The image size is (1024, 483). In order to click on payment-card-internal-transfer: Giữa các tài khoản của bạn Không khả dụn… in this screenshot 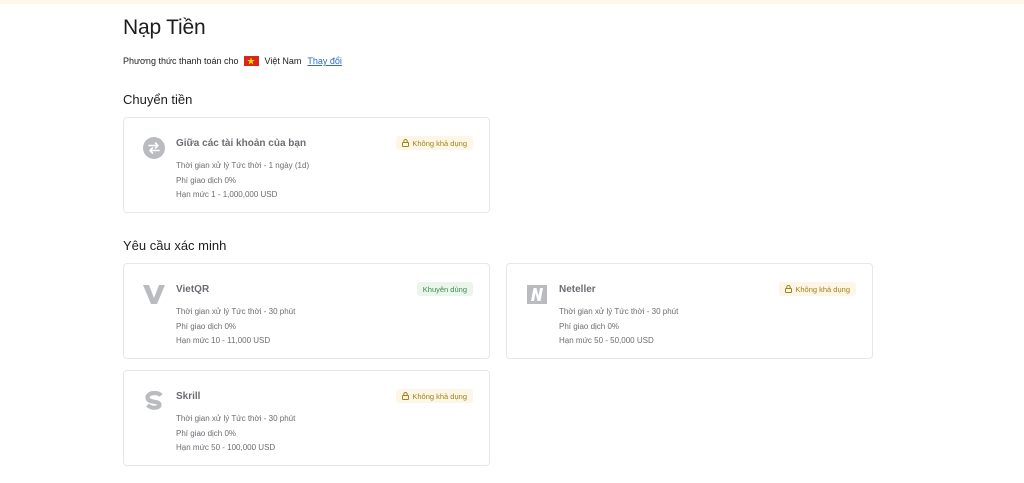, I will do `click(306, 165)`.